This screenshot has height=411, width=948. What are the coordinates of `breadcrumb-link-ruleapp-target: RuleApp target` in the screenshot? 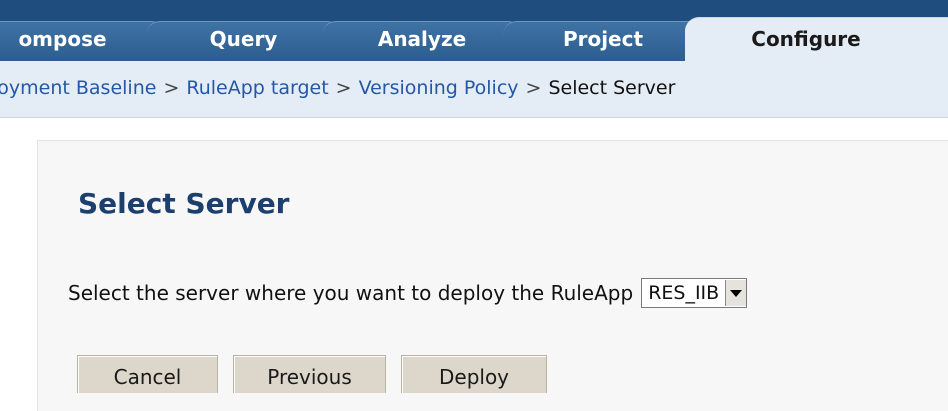 It's located at (257, 88).